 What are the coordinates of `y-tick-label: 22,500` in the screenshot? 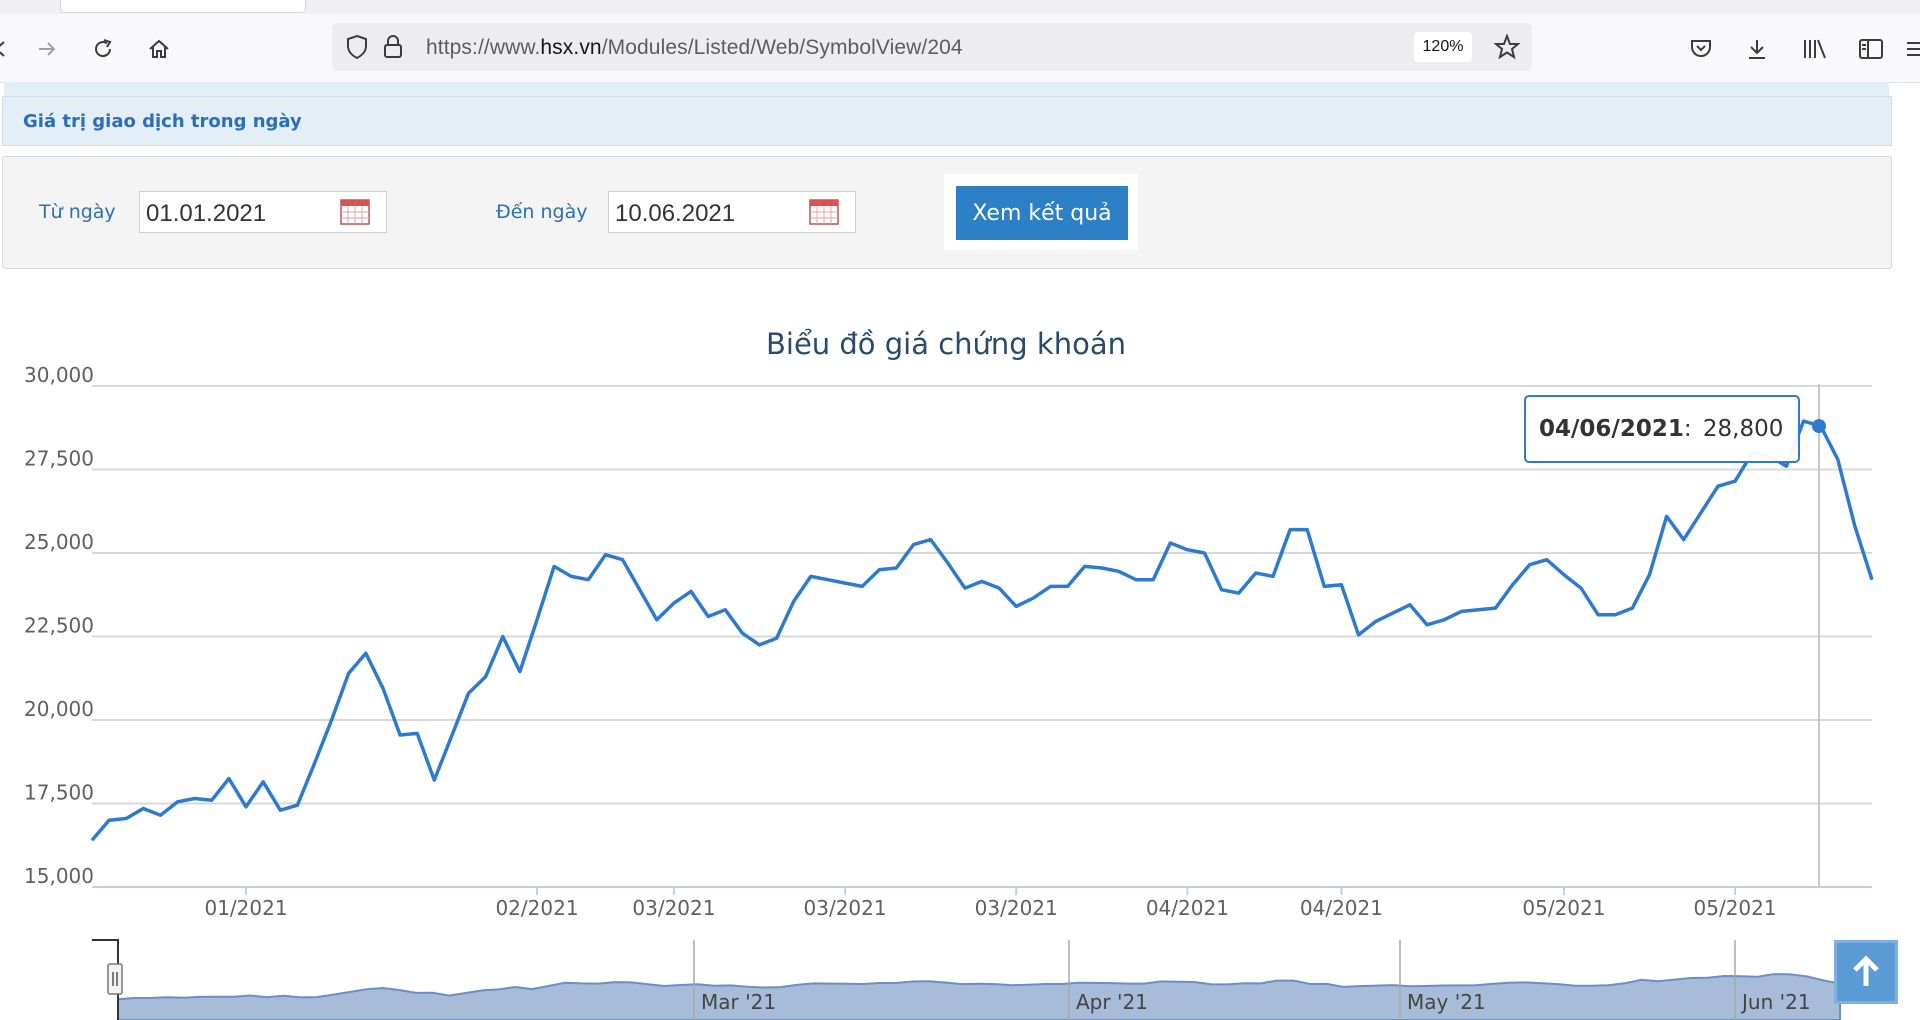 It's located at (59, 626).